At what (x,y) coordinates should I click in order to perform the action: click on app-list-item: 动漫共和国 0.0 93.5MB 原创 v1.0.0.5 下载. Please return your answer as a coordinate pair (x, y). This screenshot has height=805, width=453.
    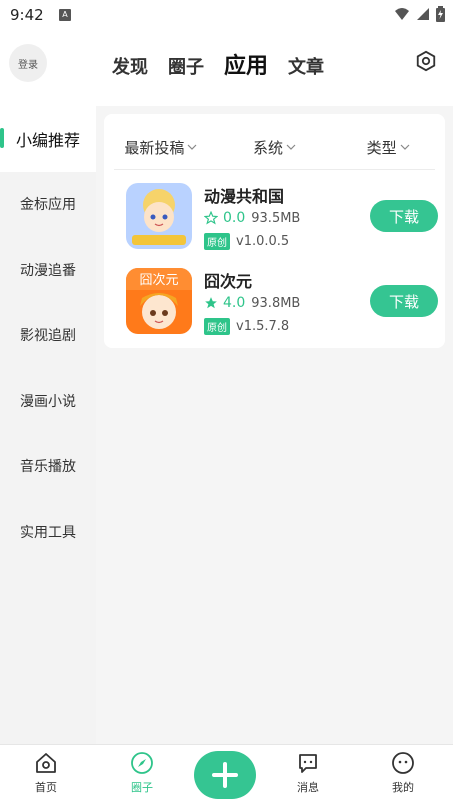
    Looking at the image, I should click on (278, 218).